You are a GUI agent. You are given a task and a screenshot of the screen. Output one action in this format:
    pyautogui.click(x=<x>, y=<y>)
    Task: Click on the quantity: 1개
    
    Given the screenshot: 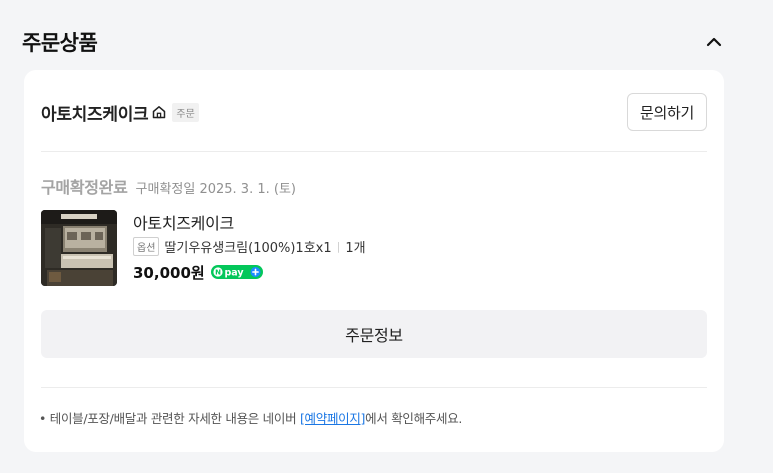 What is the action you would take?
    pyautogui.click(x=355, y=248)
    